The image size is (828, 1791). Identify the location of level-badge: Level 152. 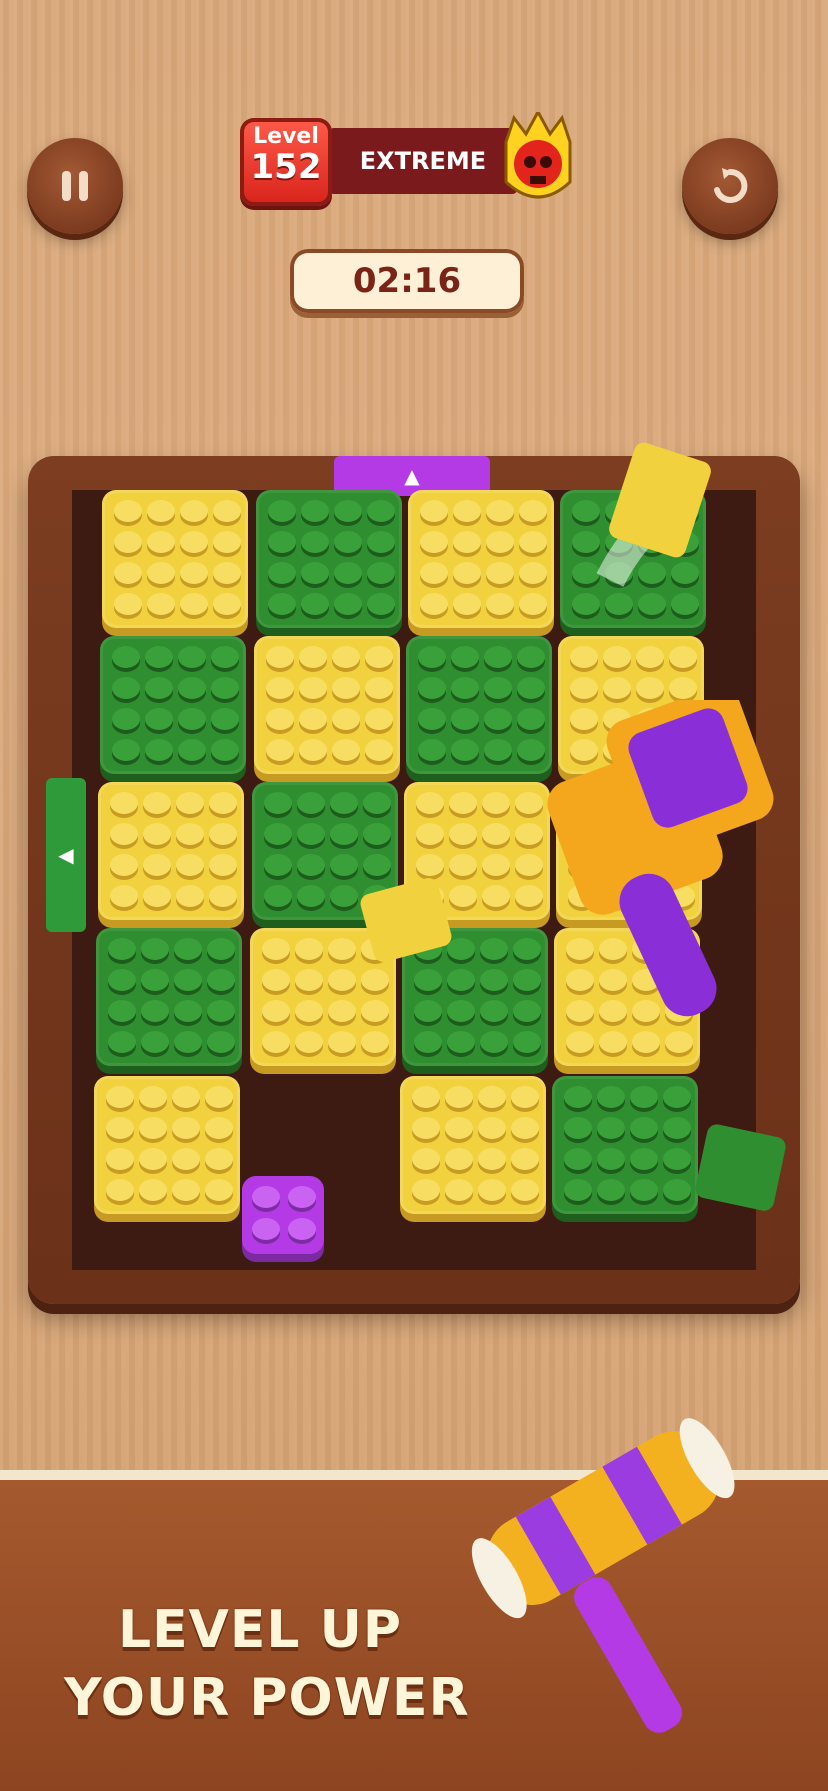
(286, 162).